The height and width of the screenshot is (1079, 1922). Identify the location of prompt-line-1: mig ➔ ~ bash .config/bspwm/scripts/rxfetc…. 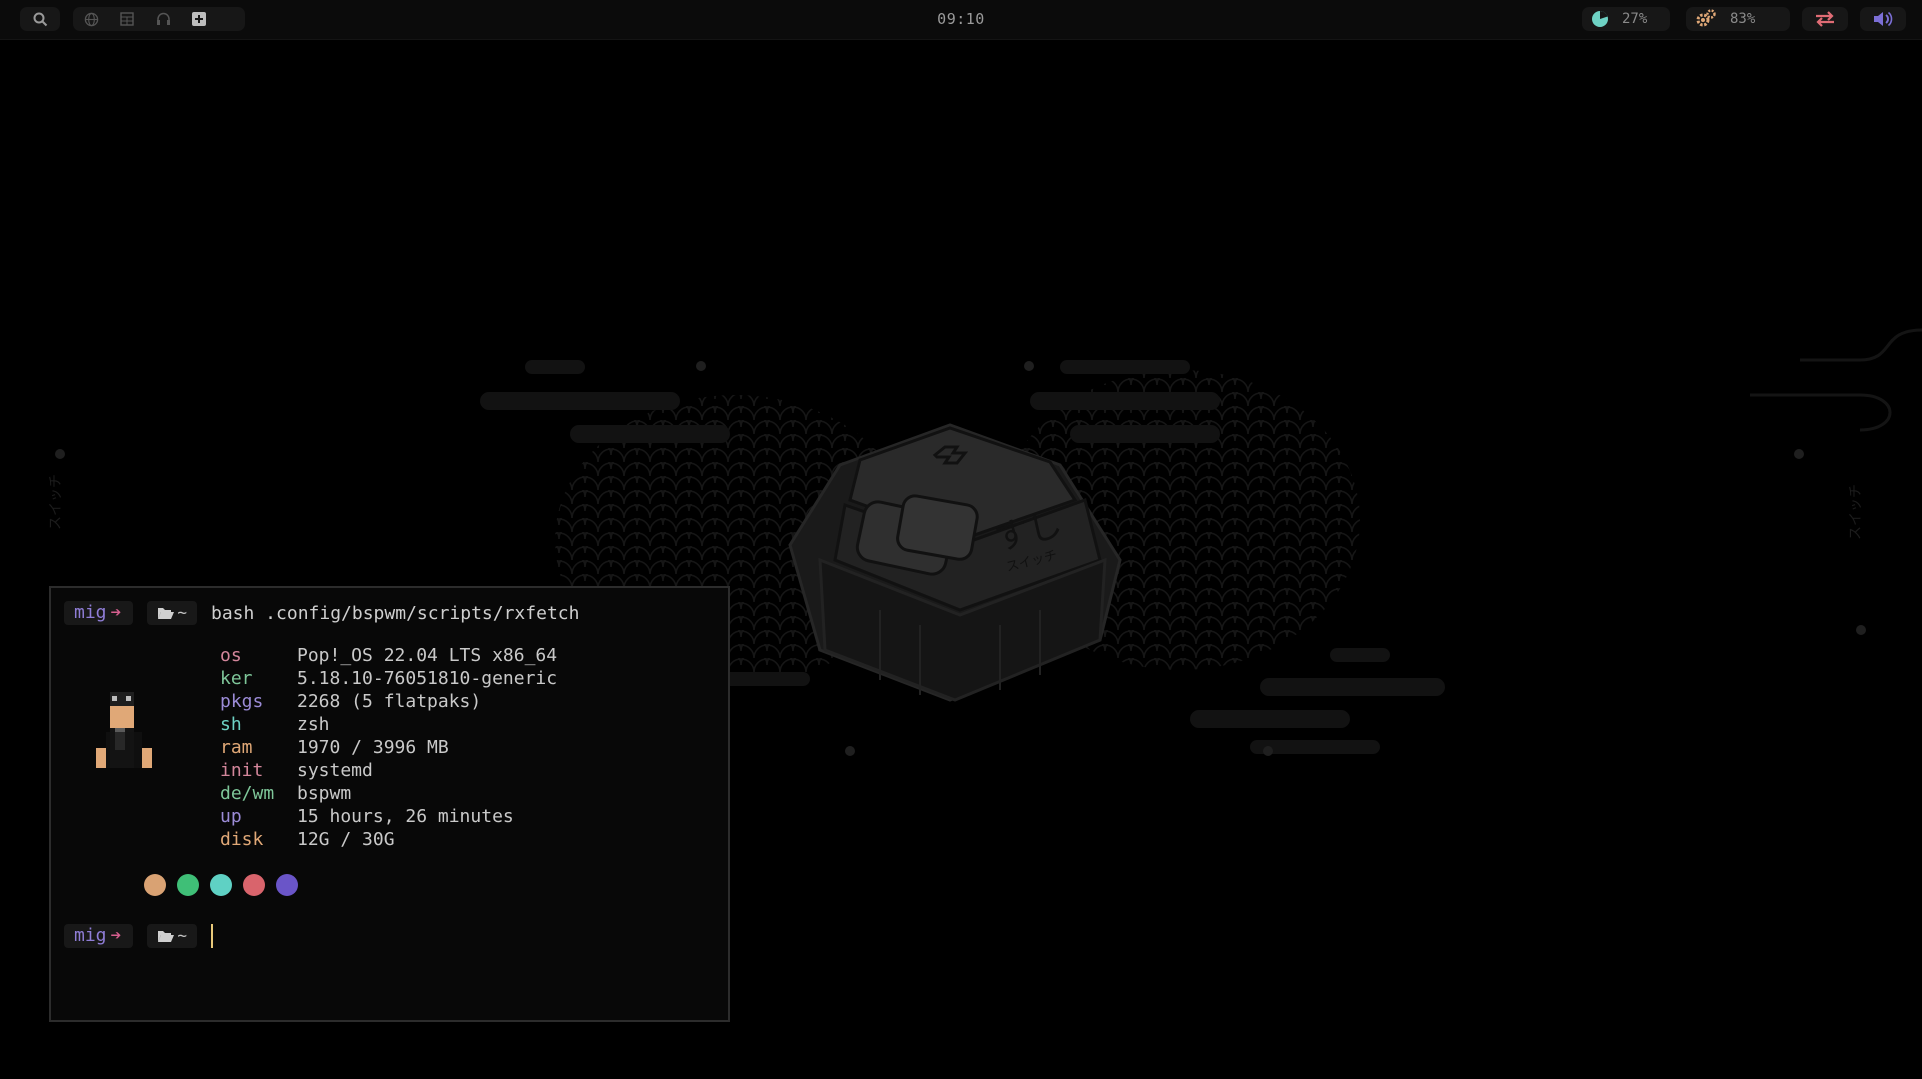
(321, 613).